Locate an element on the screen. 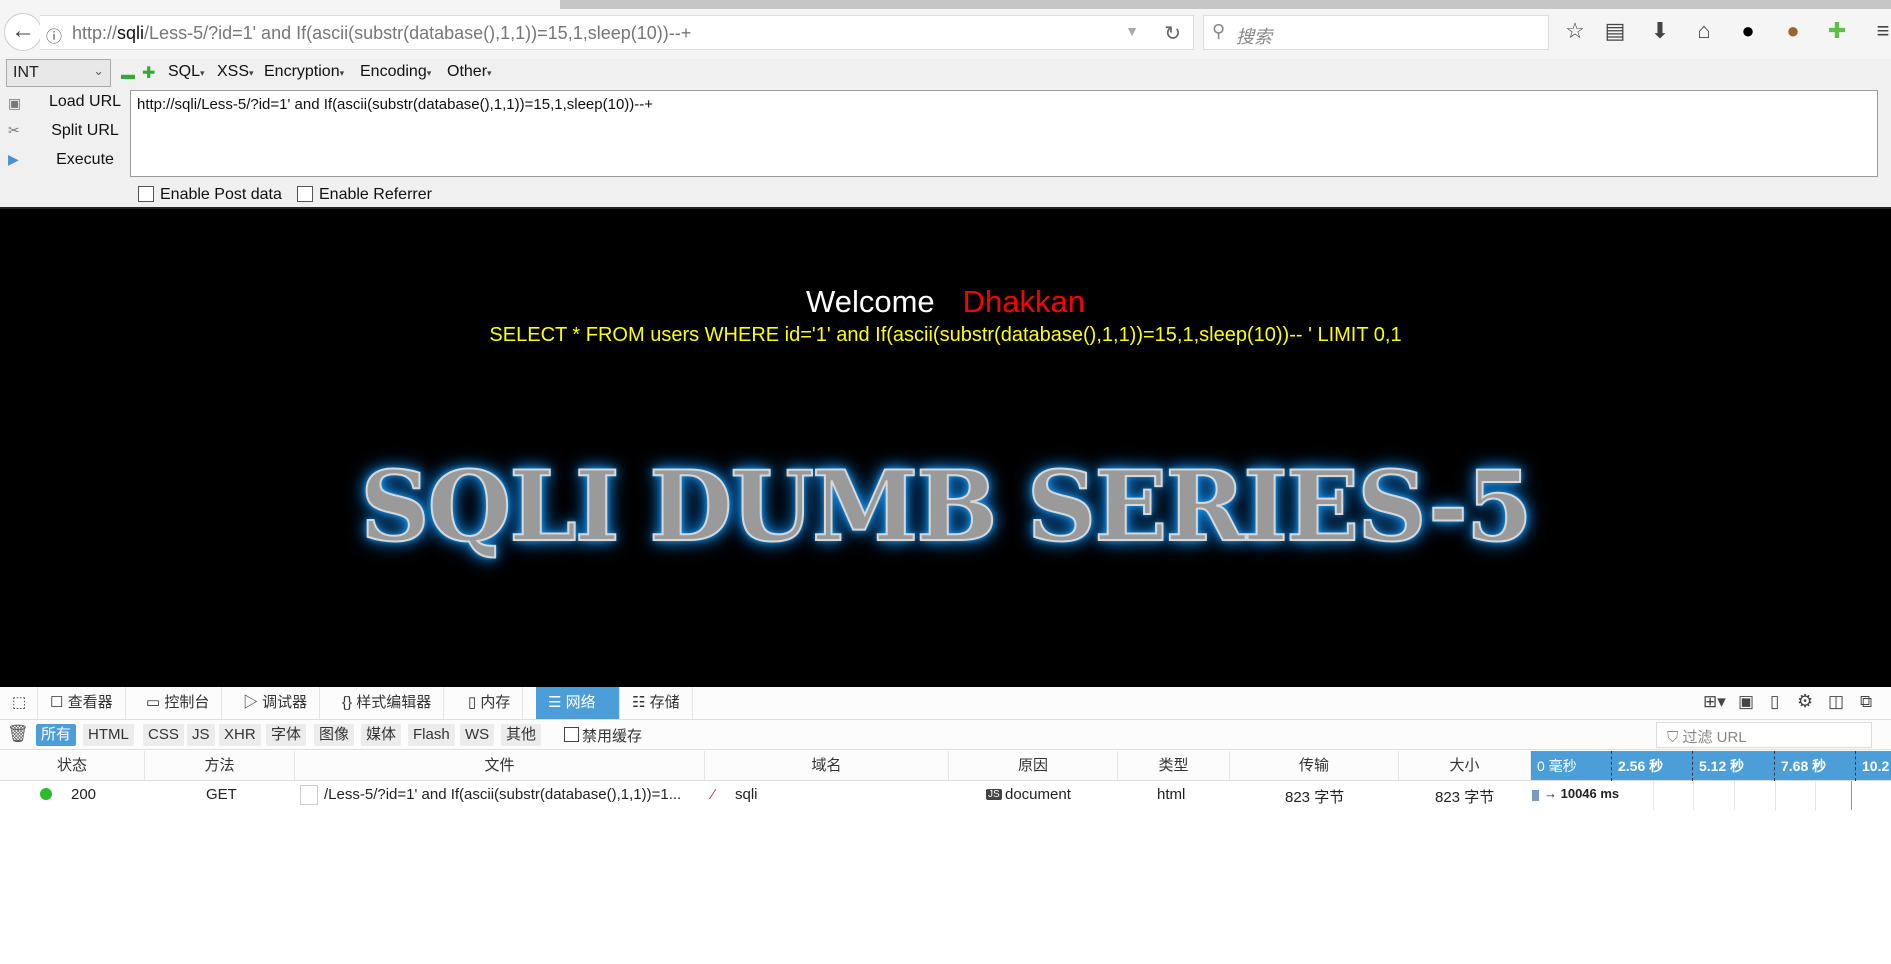 This screenshot has width=1891, height=964. tab-memory: ▯ 内存 is located at coordinates (490, 703).